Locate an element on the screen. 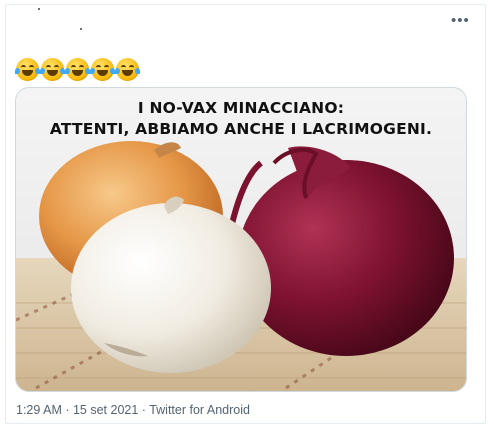  caption-line-1: I NO-VAX MINACCIANO: is located at coordinates (241, 108).